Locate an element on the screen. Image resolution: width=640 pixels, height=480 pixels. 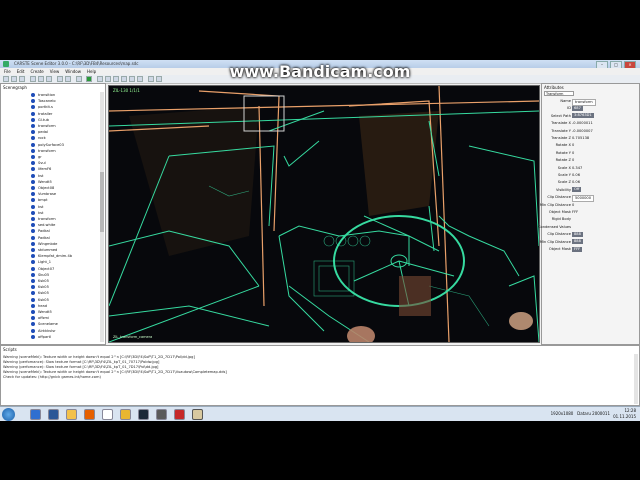
attribute-row: Scale X 0.347 is located at coordinates (591, 168).